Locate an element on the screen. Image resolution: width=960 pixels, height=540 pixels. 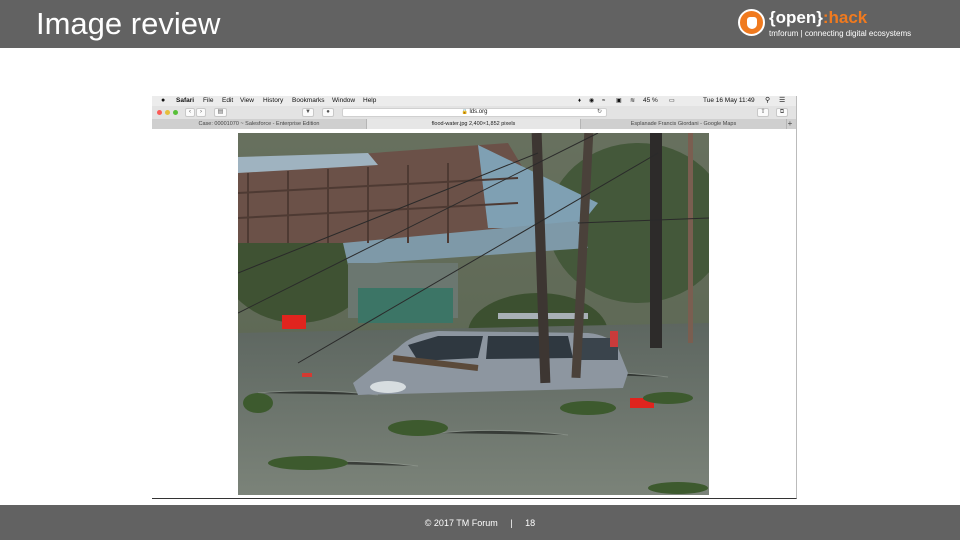
window-close-icon is located at coordinates (159, 112).